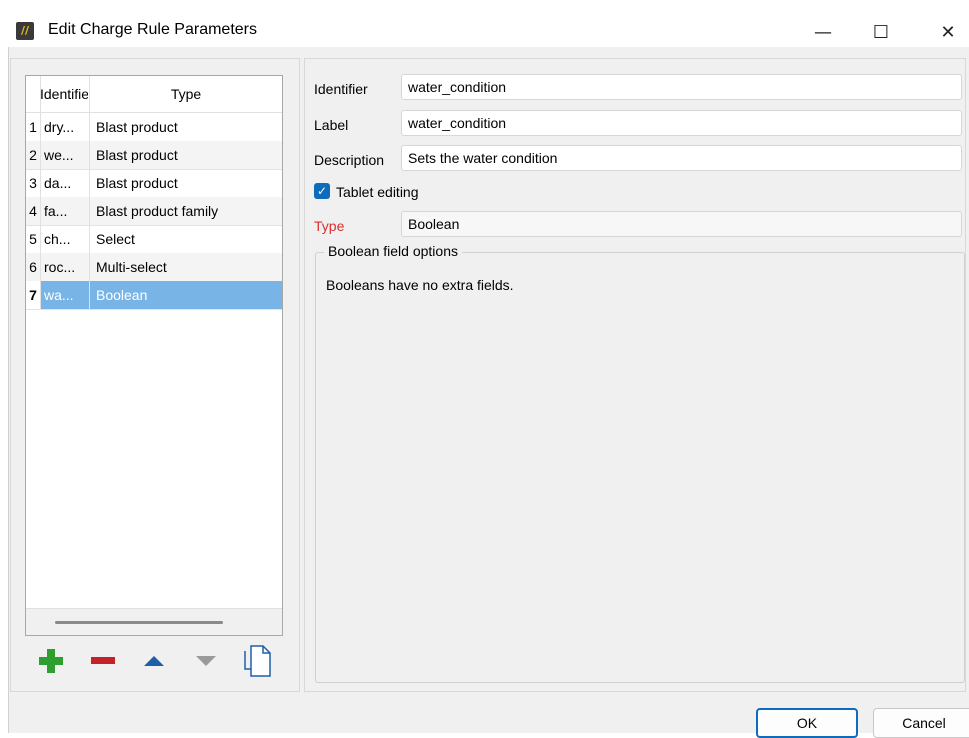 This screenshot has width=969, height=738. I want to click on type-column-header: Type, so click(186, 94).